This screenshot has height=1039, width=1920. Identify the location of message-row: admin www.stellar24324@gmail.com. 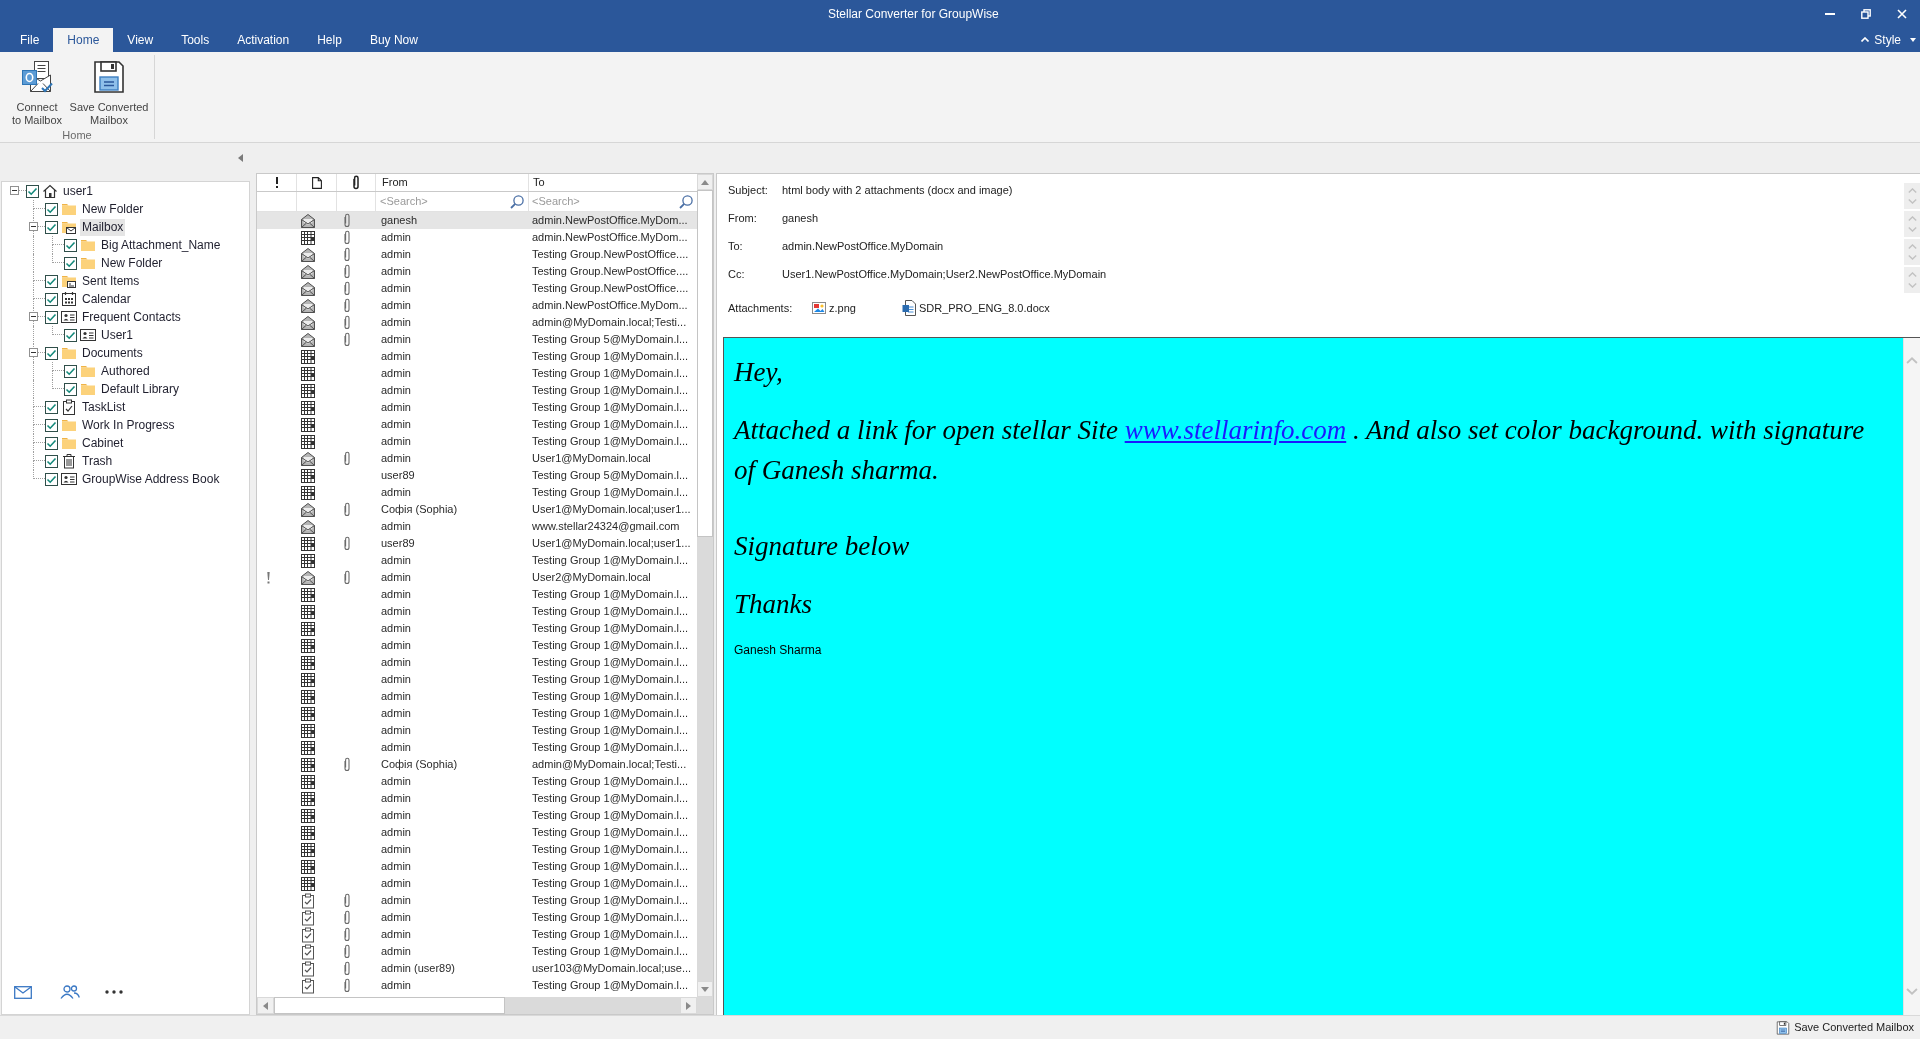
(477, 526).